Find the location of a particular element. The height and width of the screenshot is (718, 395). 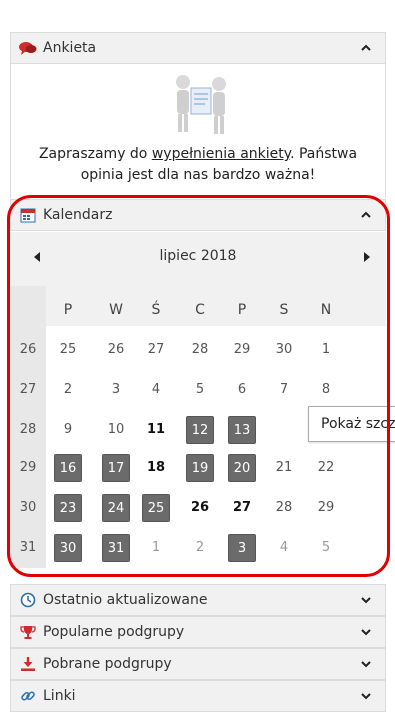

week-number: 26 is located at coordinates (28, 349).